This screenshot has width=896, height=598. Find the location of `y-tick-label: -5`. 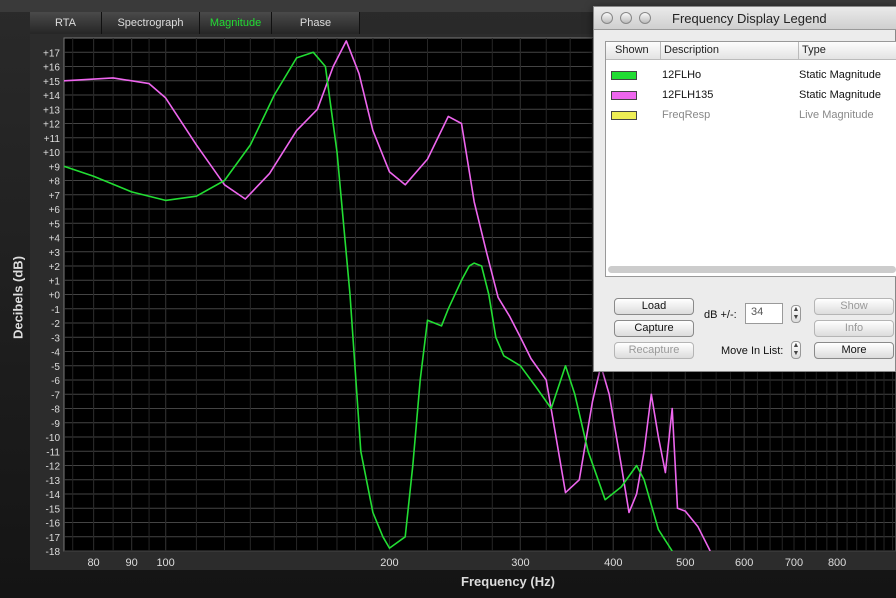

y-tick-label: -5 is located at coordinates (55, 367).